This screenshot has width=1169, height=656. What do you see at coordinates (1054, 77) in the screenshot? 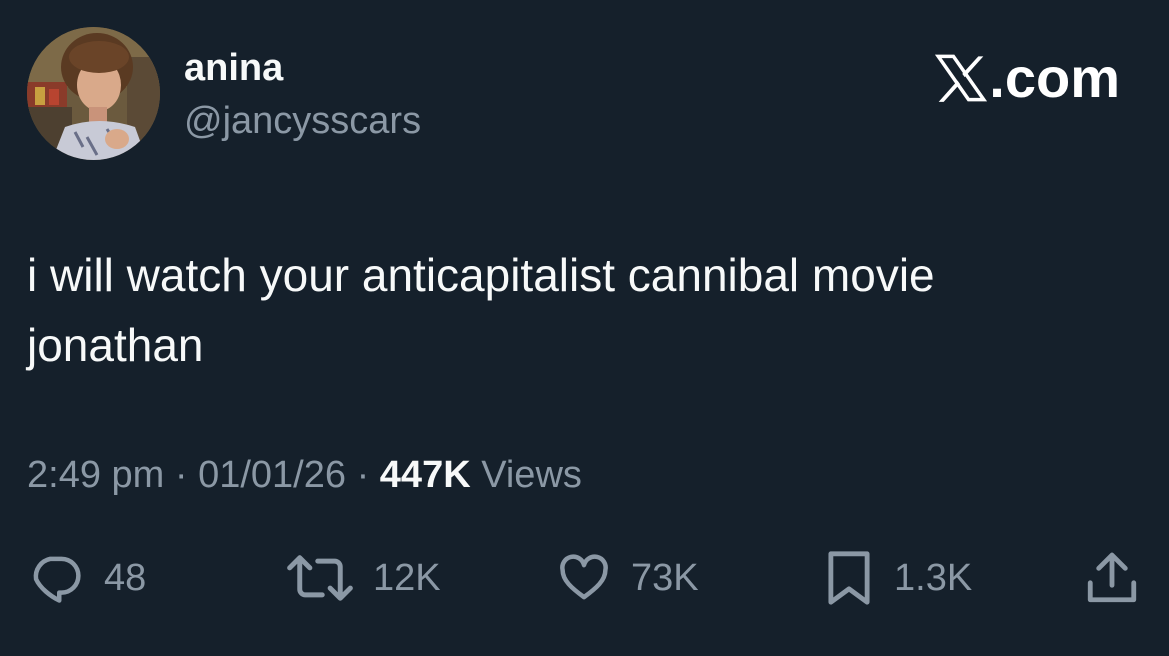
I see `brand-domain-text: .com` at bounding box center [1054, 77].